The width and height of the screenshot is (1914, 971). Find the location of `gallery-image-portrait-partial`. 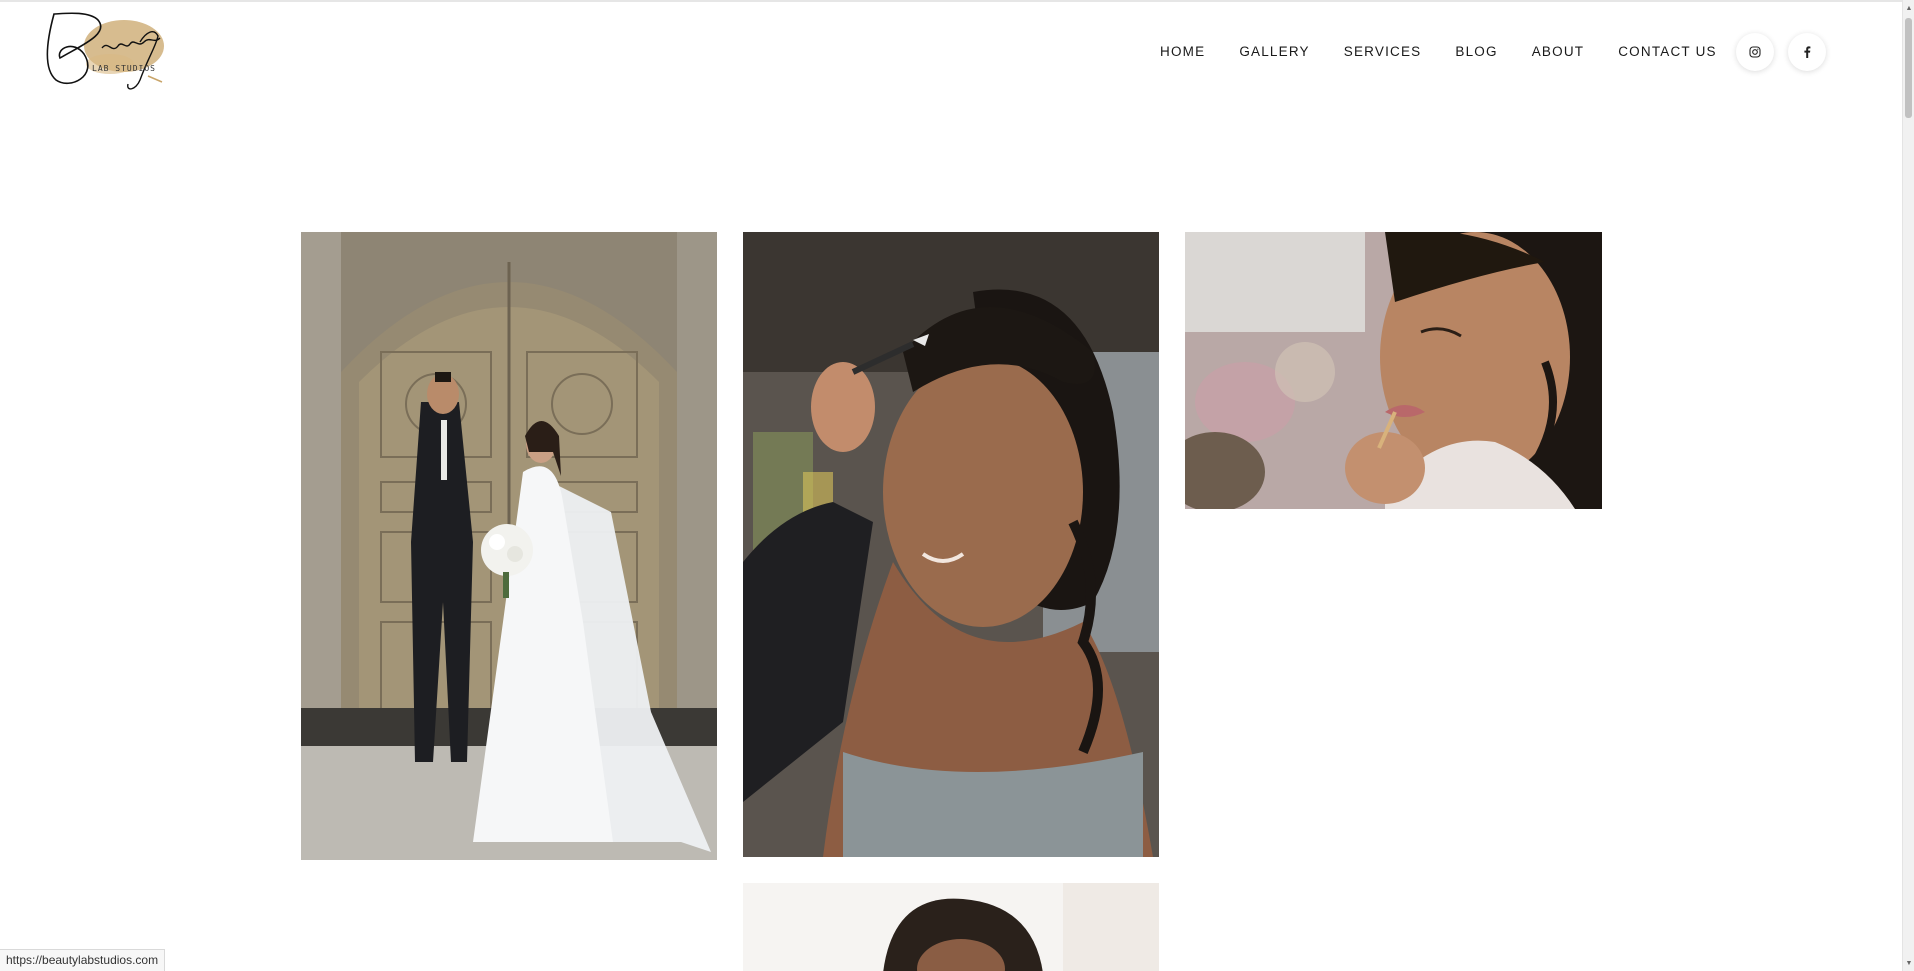

gallery-image-portrait-partial is located at coordinates (951, 927).